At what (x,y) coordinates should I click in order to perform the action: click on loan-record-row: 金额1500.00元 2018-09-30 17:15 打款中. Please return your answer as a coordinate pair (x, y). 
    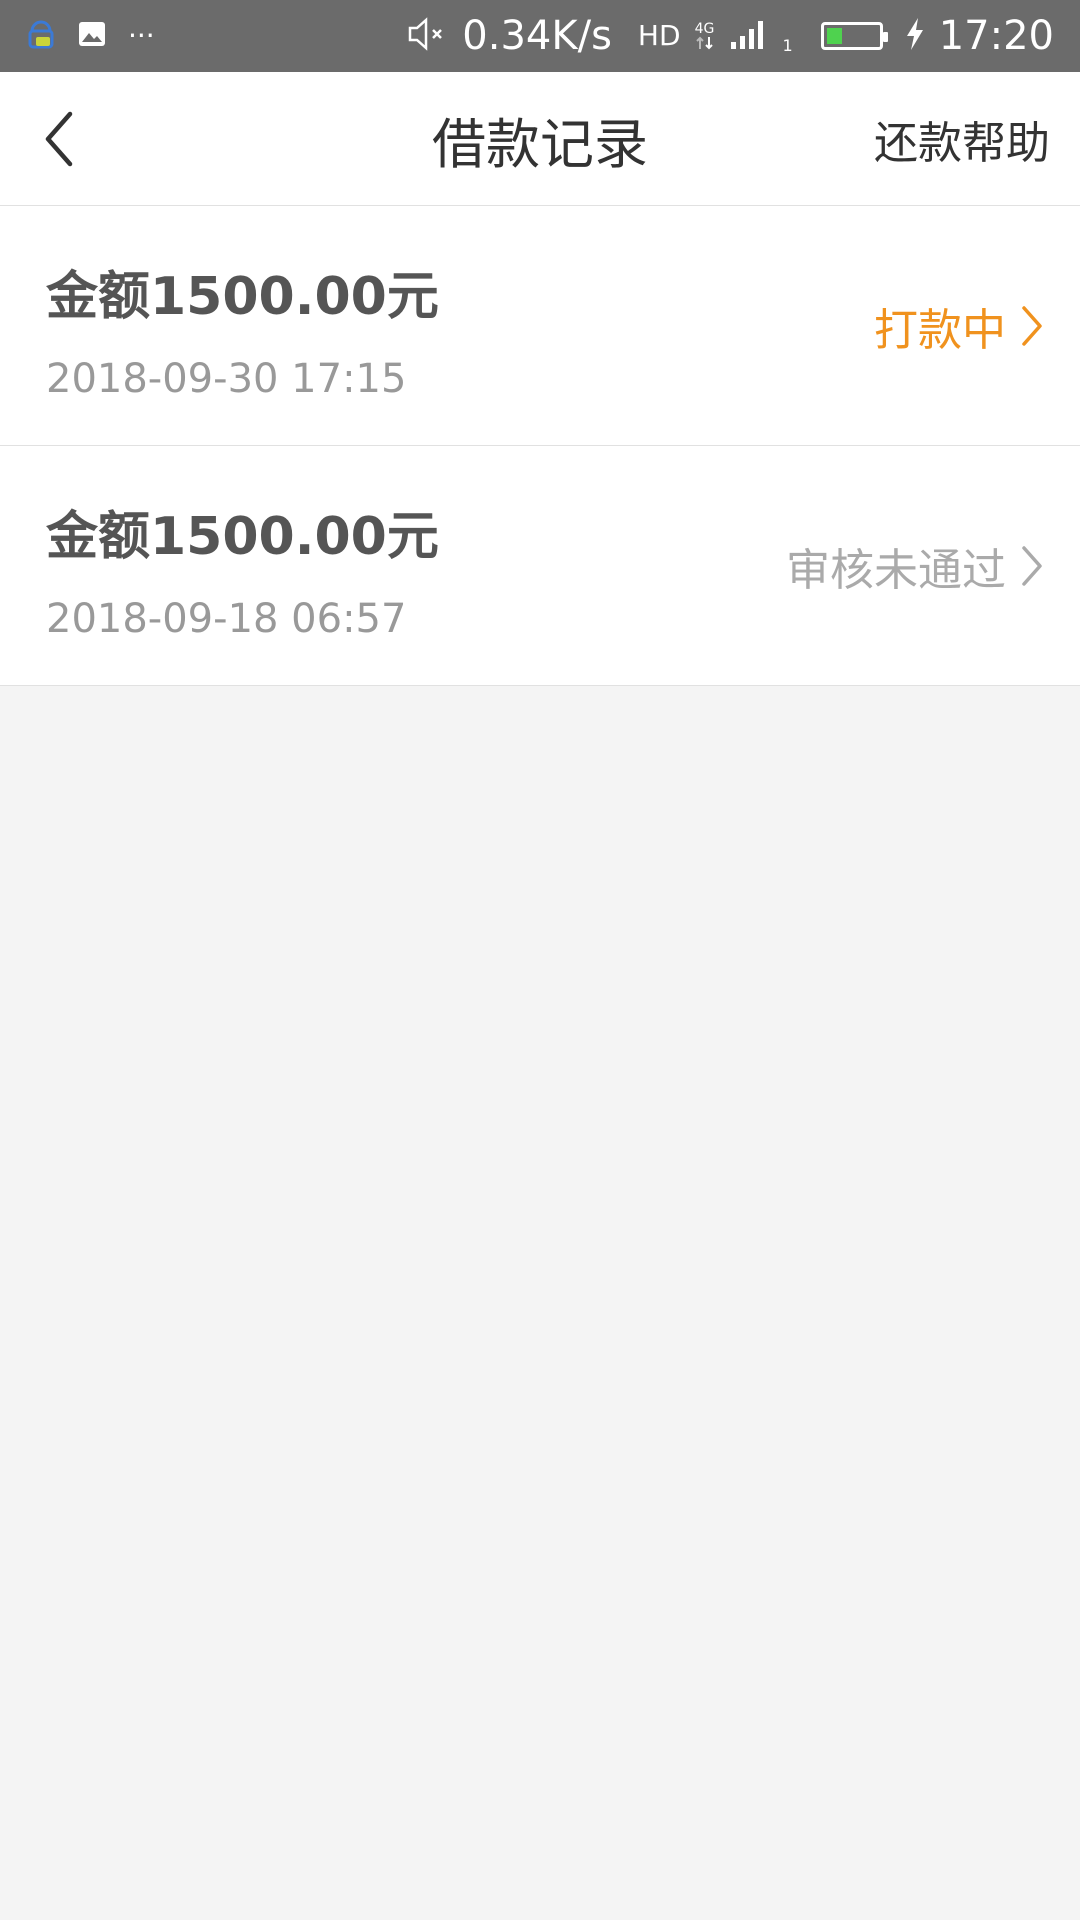
    Looking at the image, I should click on (540, 326).